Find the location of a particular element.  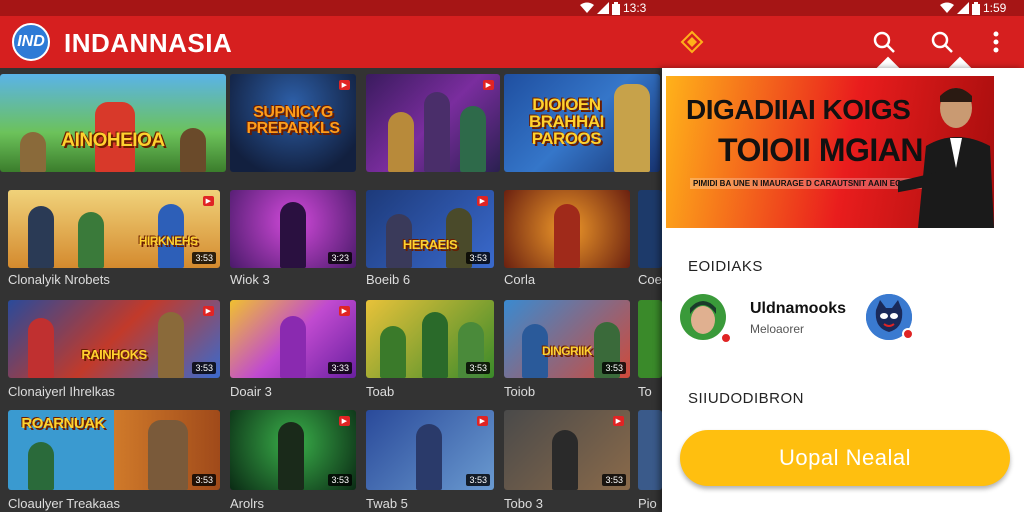

video-title: Toab is located at coordinates (430, 391).